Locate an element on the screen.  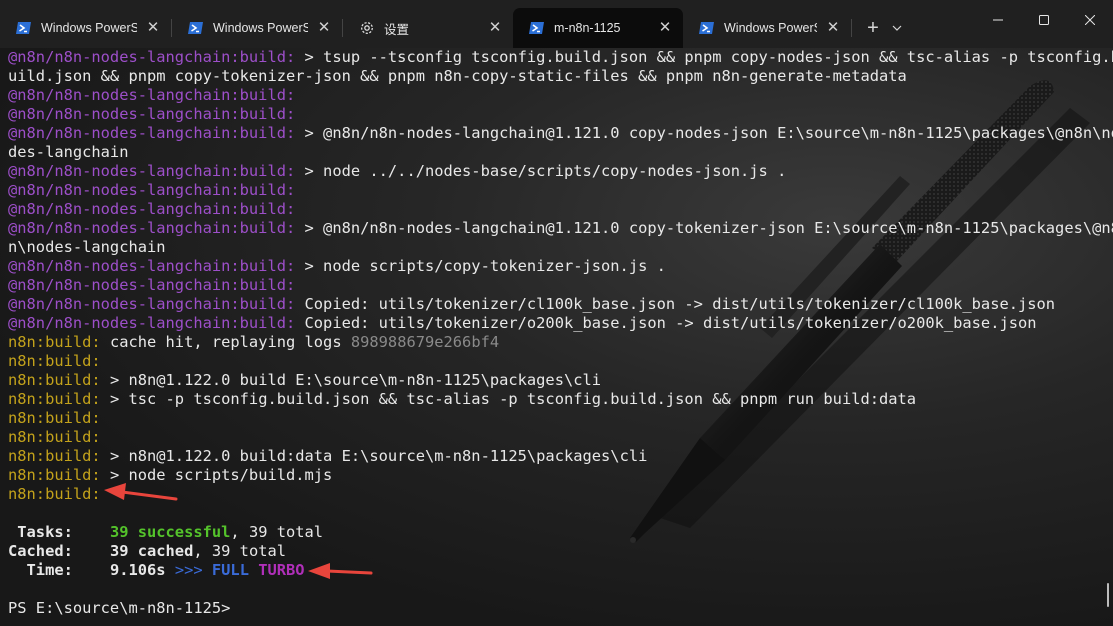
terminal-text: Tasks: is located at coordinates (59, 532).